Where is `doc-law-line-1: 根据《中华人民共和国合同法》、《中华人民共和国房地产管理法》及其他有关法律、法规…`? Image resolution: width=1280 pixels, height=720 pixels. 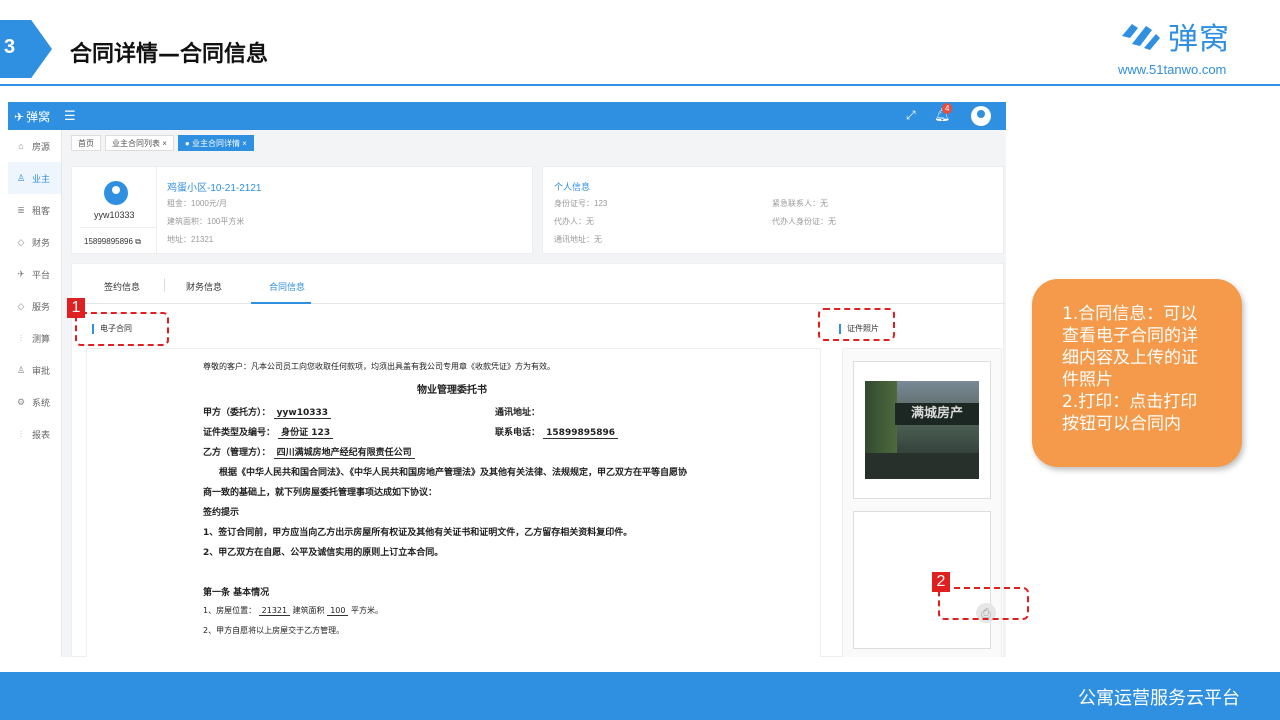 doc-law-line-1: 根据《中华人民共和国合同法》、《中华人民共和国房地产管理法》及其他有关法律、法规… is located at coordinates (453, 473).